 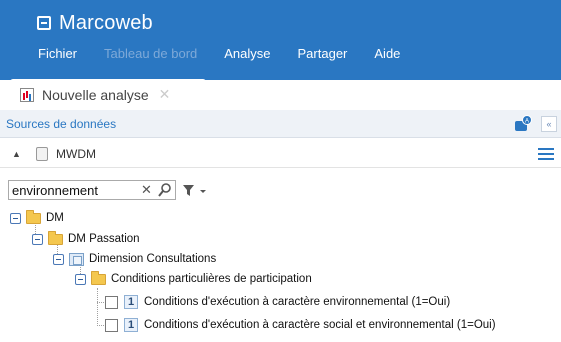 I want to click on tree-connector, so click(x=97, y=307).